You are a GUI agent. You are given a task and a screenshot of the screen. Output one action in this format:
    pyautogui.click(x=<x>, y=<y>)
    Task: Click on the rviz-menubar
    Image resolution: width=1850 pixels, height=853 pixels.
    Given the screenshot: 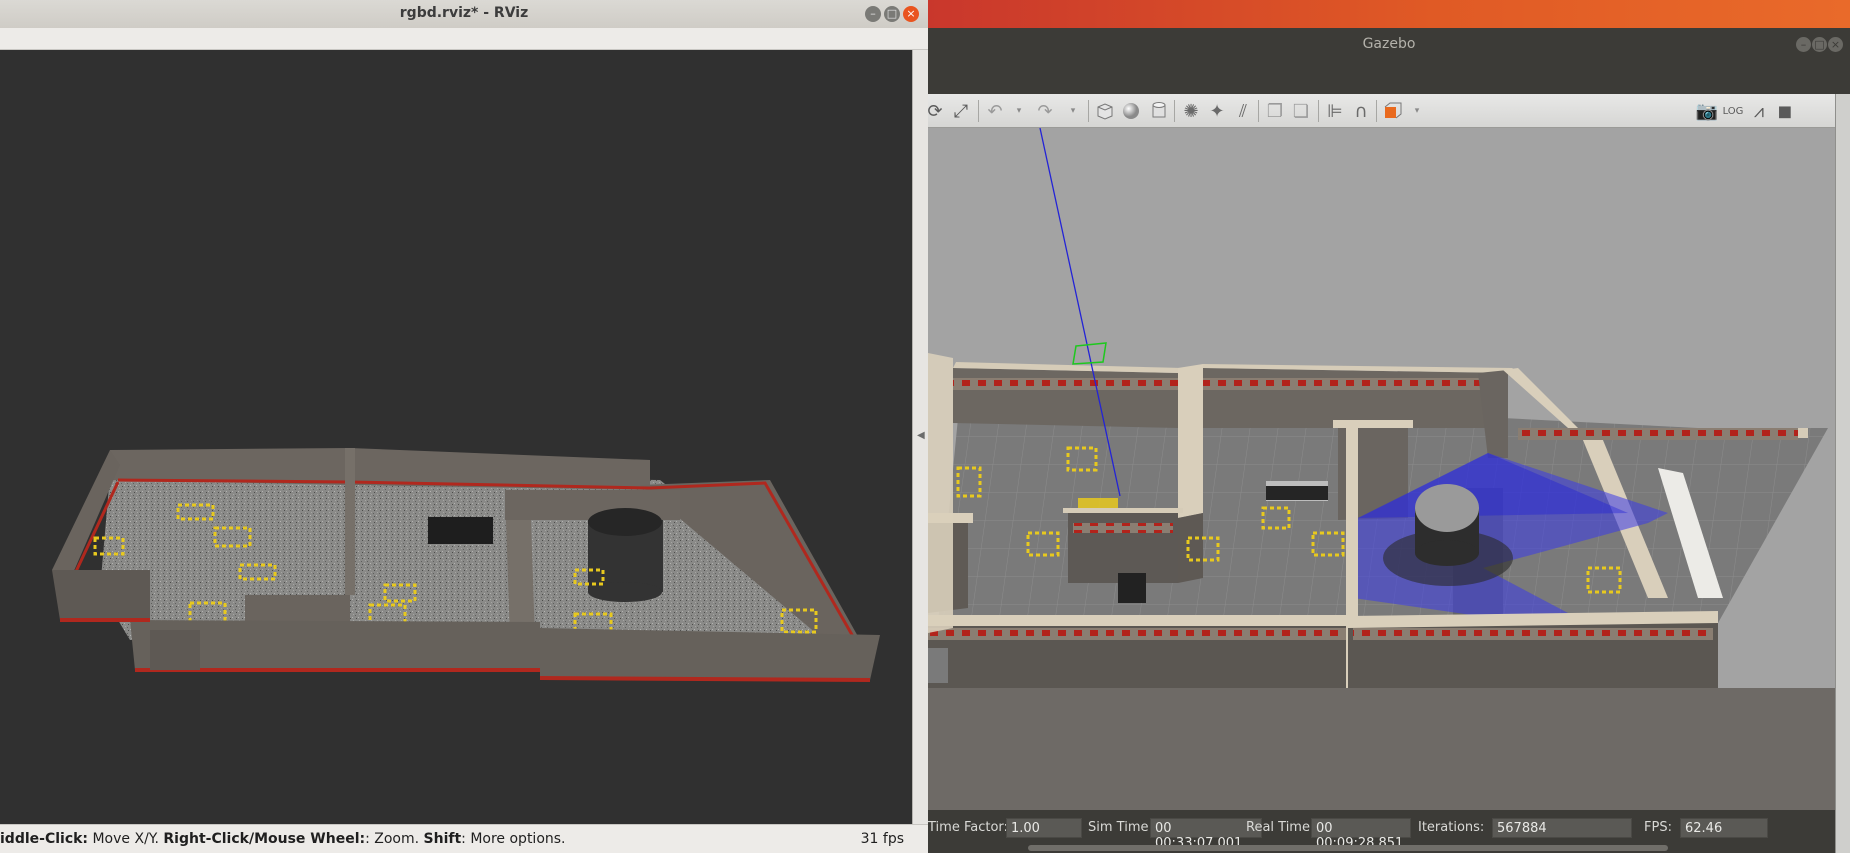 What is the action you would take?
    pyautogui.click(x=464, y=39)
    